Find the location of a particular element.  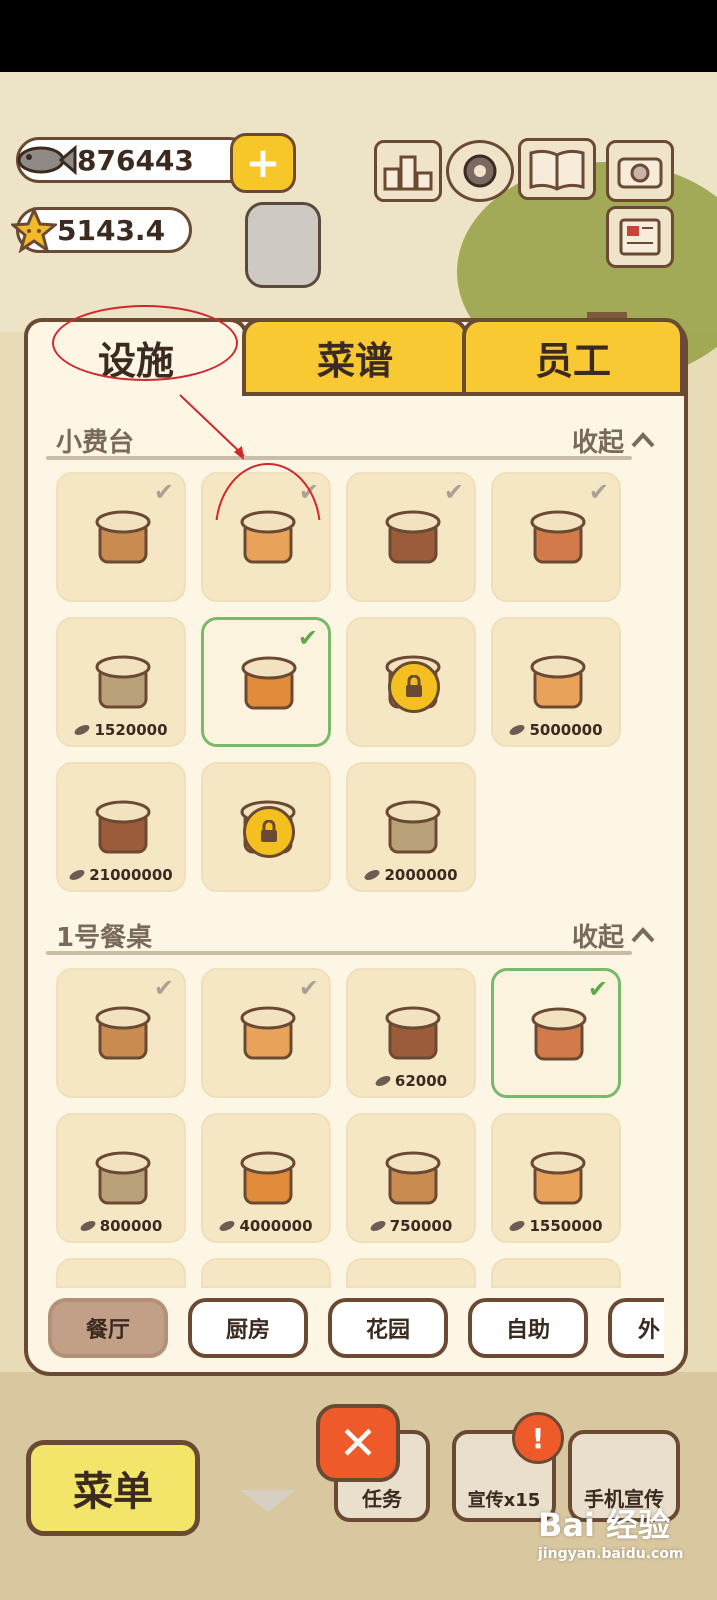

category-tab-kitchen: 厨房 is located at coordinates (248, 1328).